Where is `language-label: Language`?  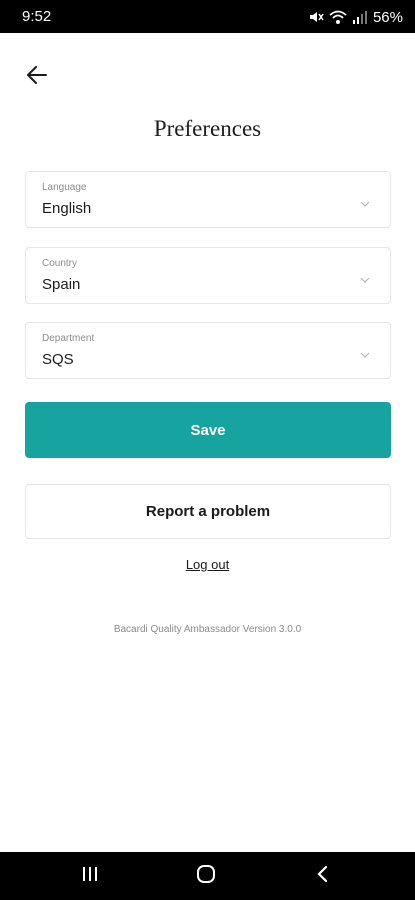
language-label: Language is located at coordinates (64, 187).